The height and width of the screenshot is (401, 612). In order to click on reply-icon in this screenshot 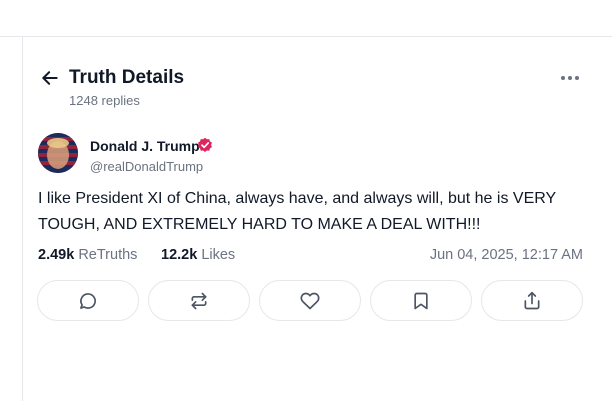, I will do `click(88, 301)`.